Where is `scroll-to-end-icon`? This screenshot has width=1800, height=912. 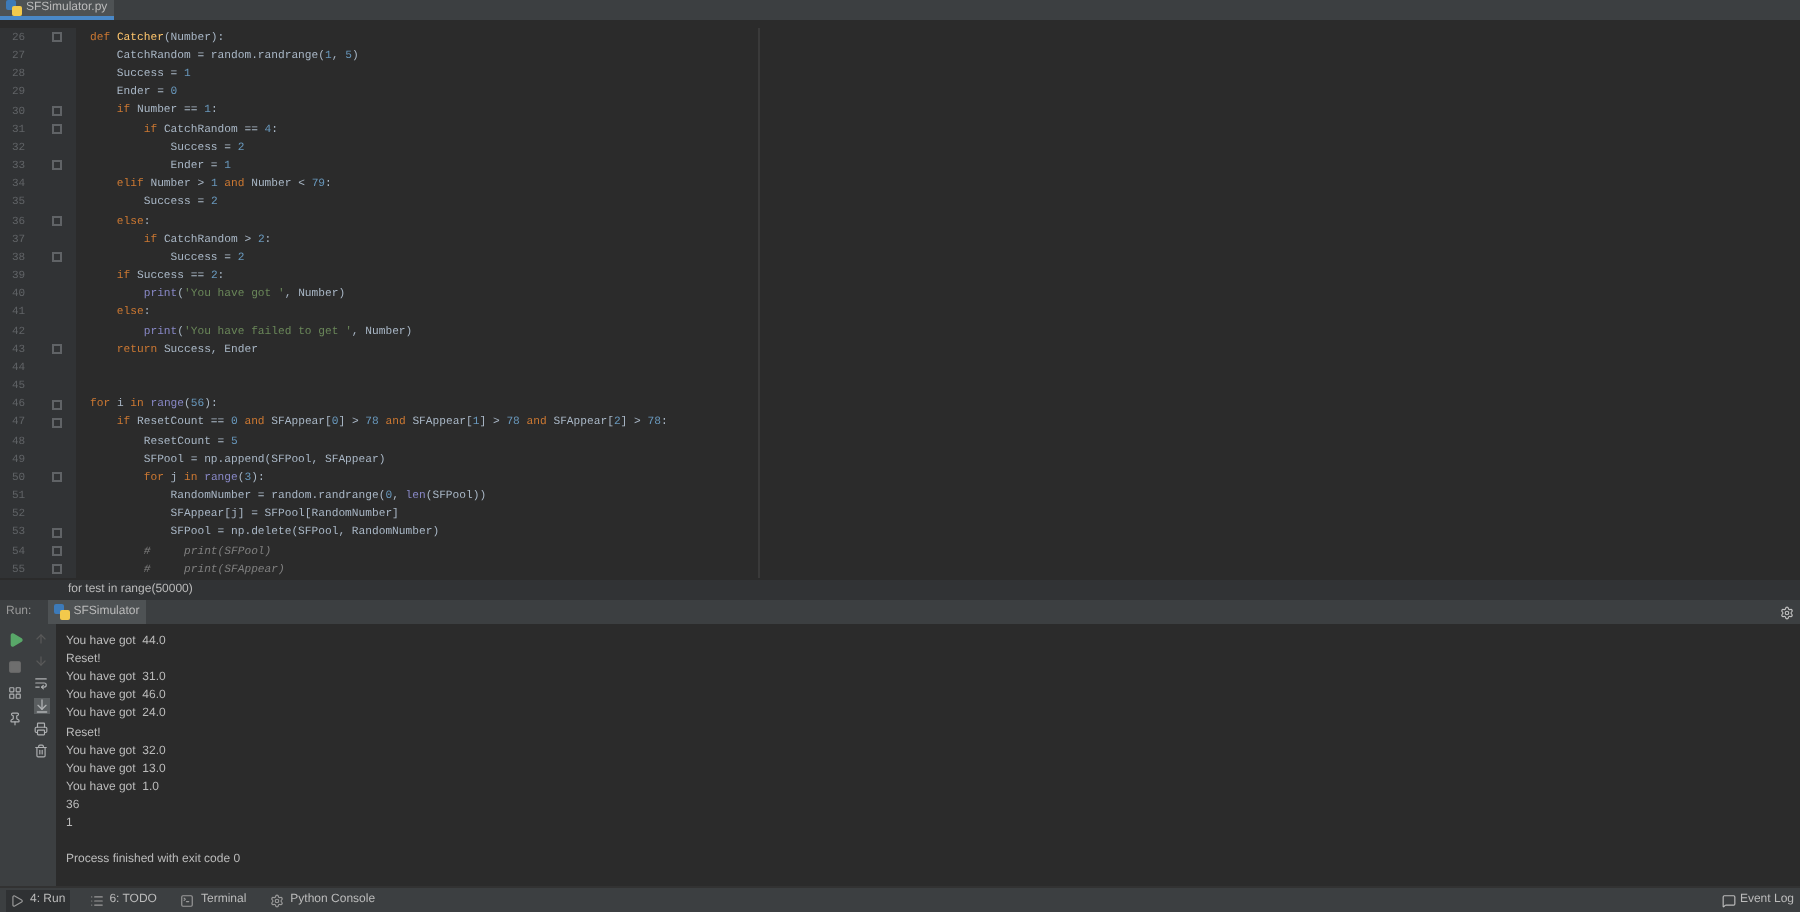 scroll-to-end-icon is located at coordinates (41, 706).